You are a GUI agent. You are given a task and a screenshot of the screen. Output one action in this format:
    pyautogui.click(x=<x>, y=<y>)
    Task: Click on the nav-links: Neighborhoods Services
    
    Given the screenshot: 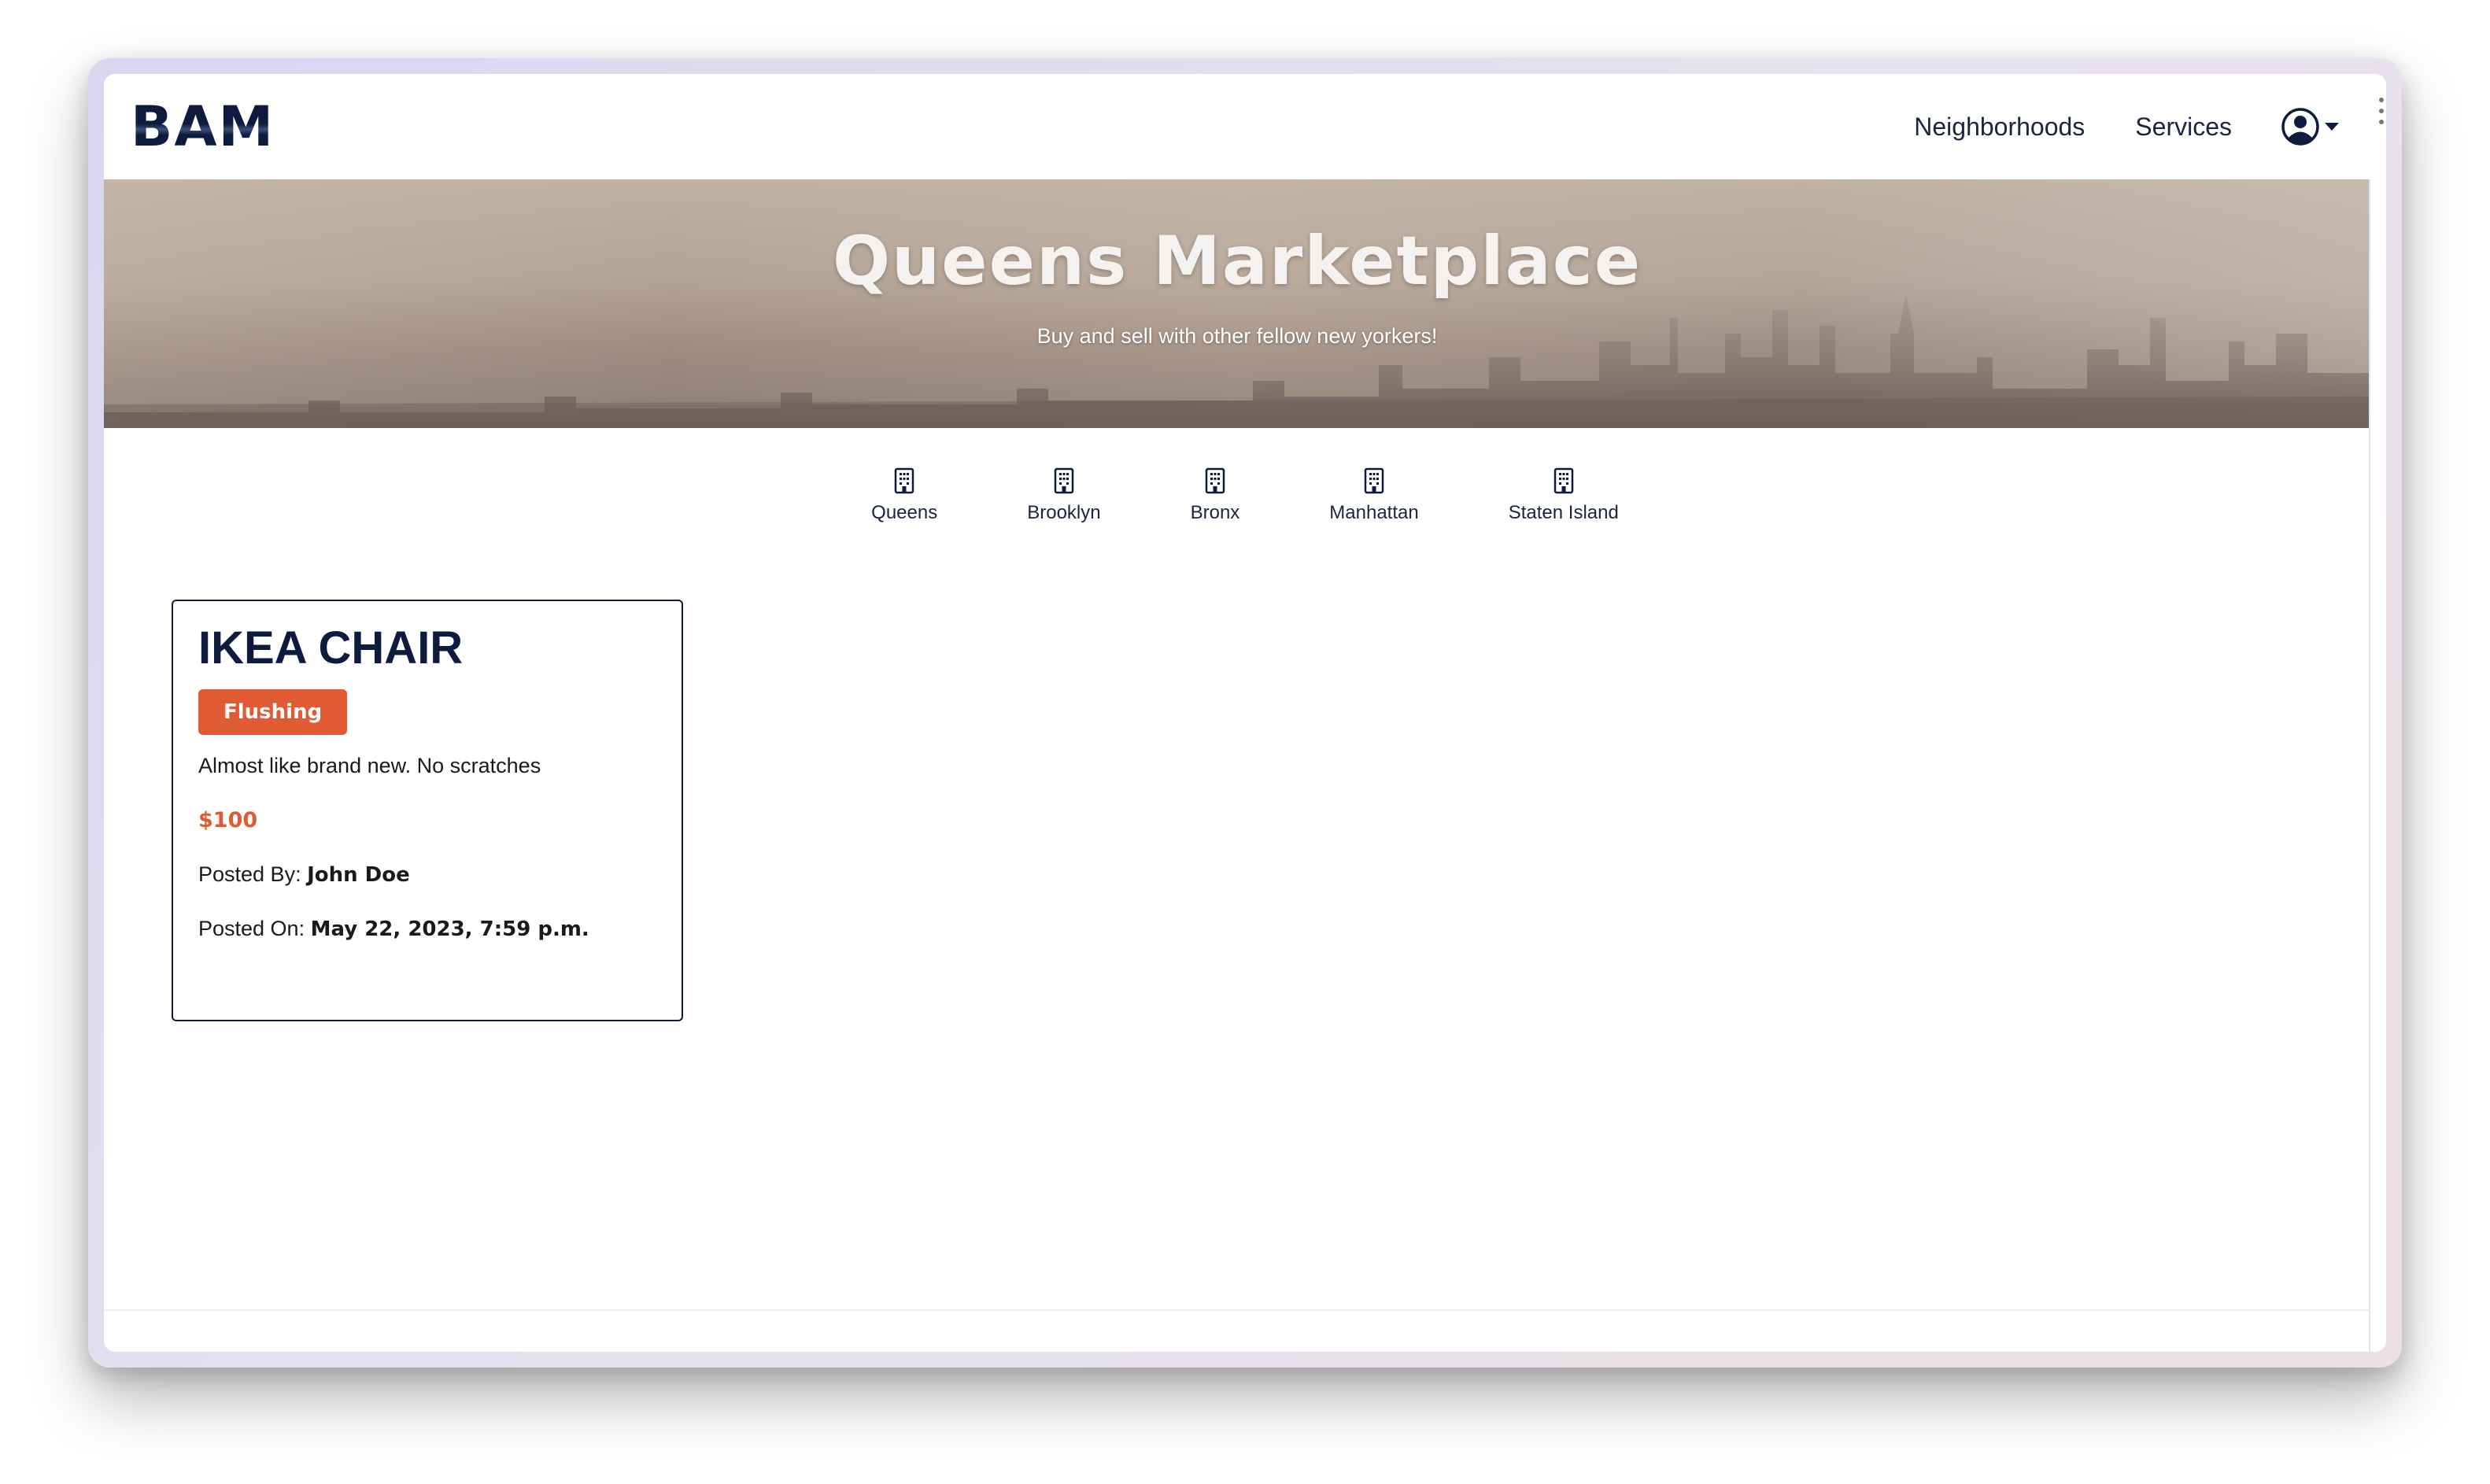 What is the action you would take?
    pyautogui.click(x=2101, y=126)
    